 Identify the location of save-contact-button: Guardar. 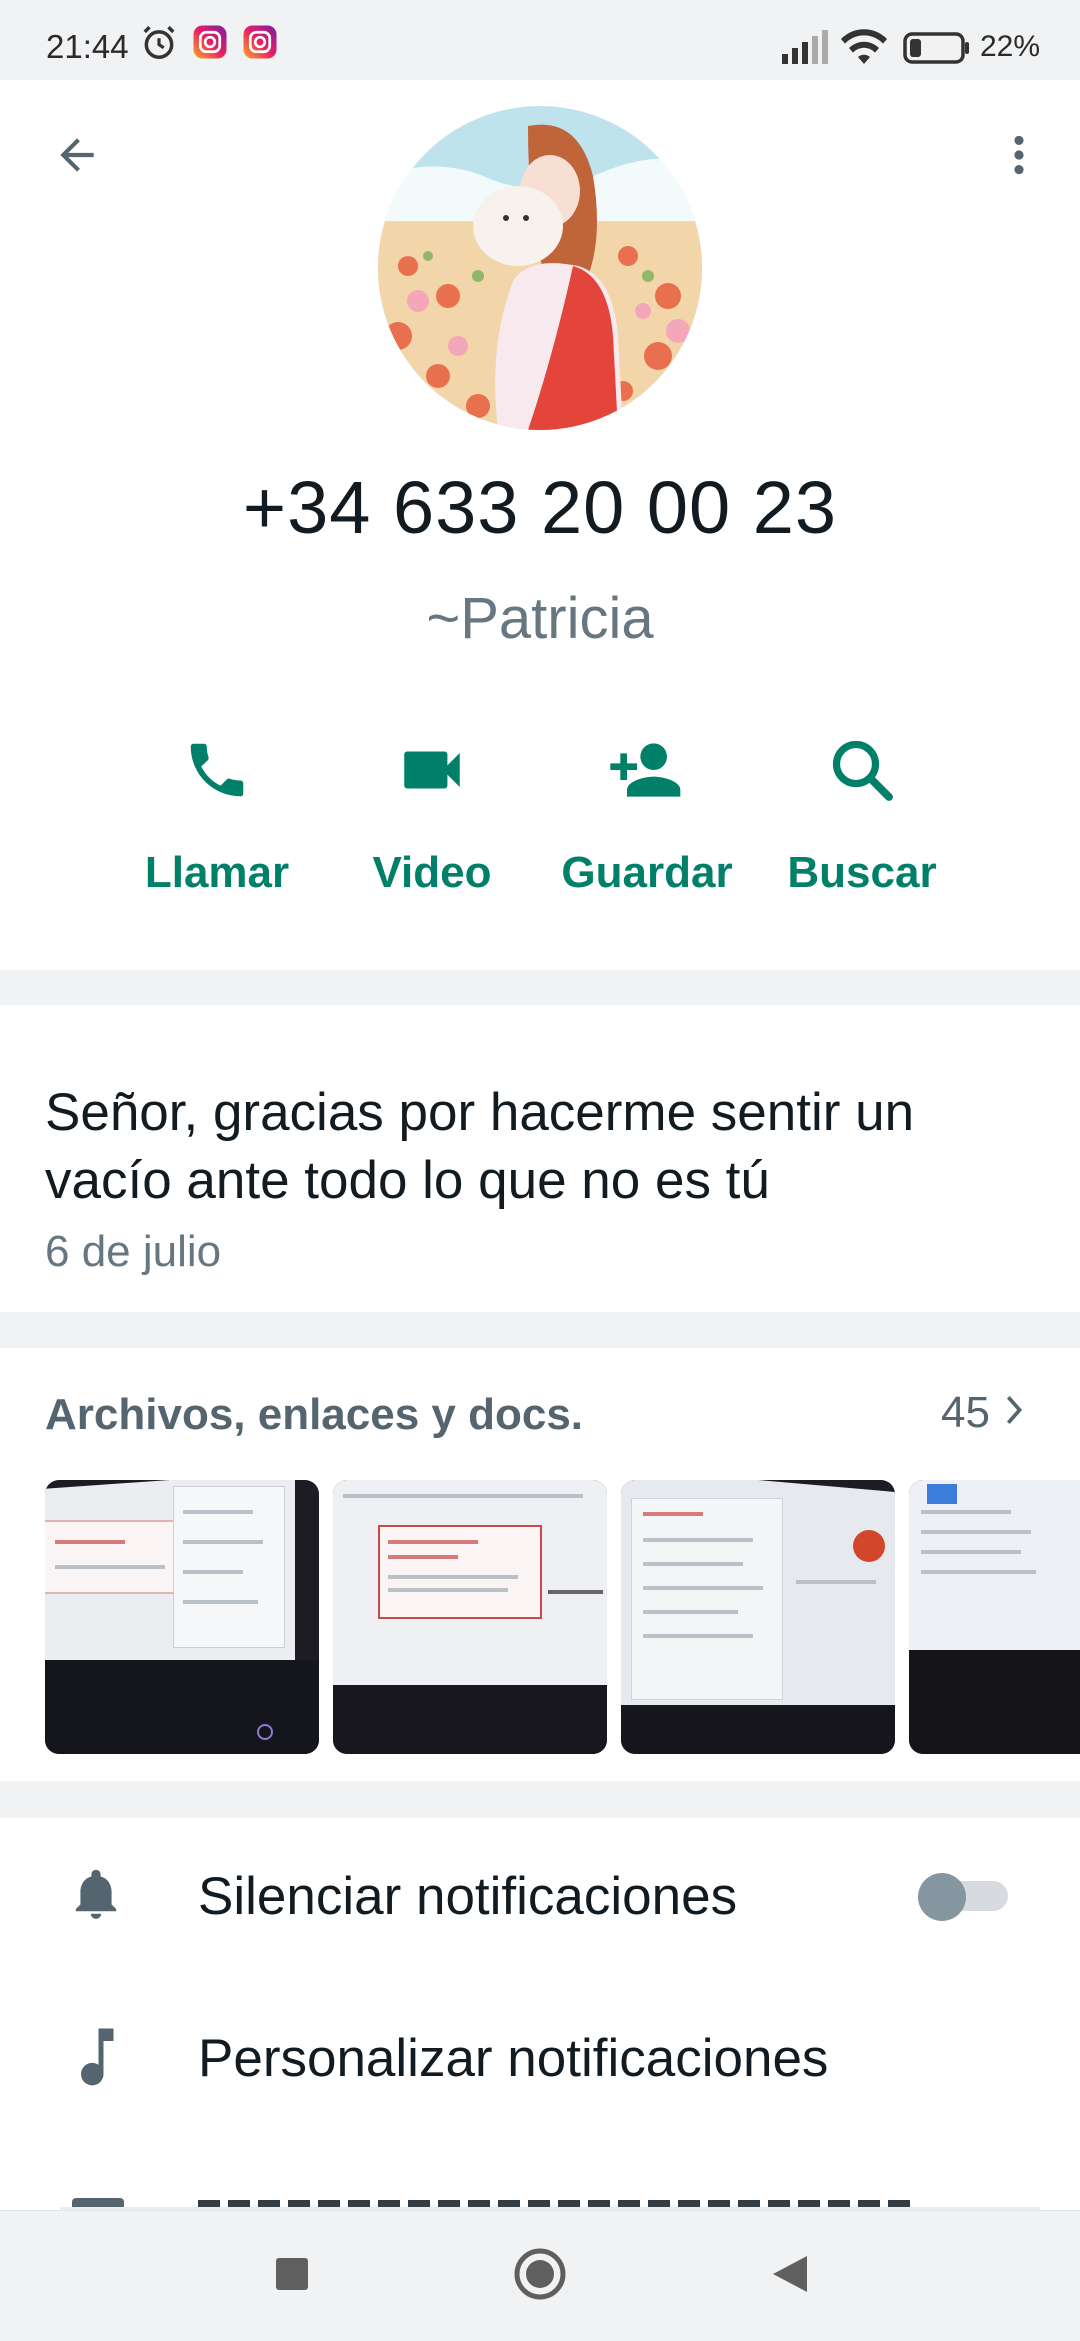
(647, 809).